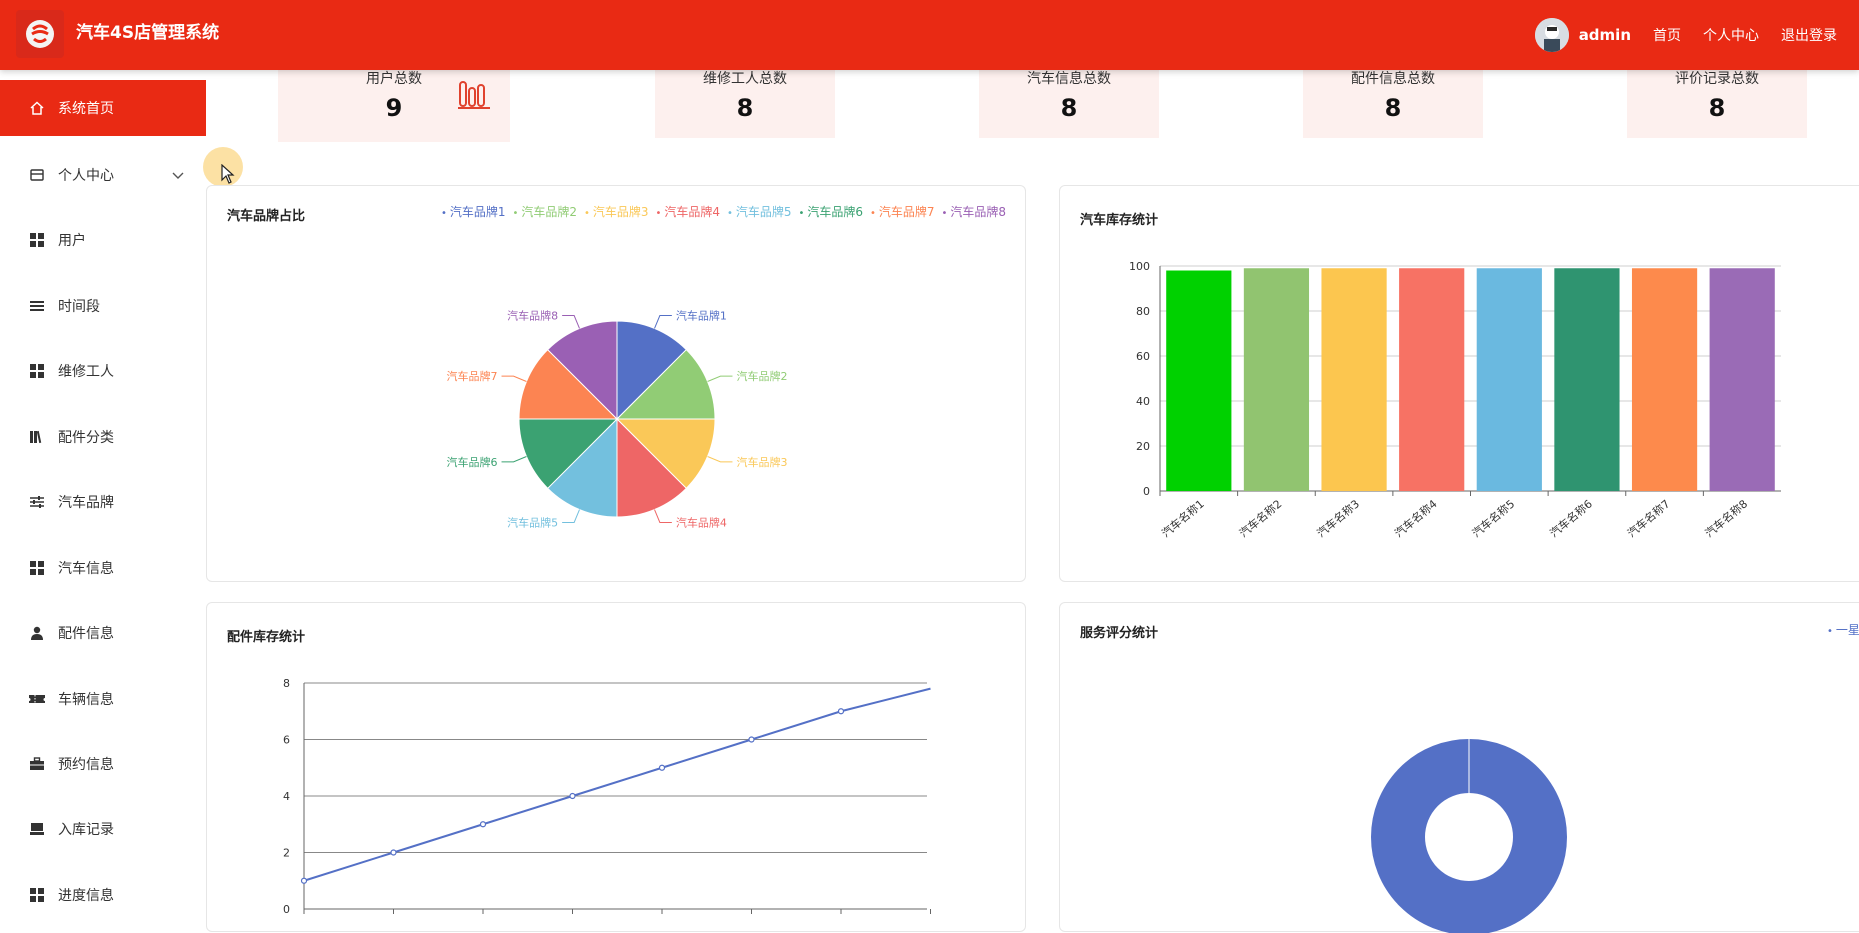  I want to click on avatar-icon, so click(1551, 35).